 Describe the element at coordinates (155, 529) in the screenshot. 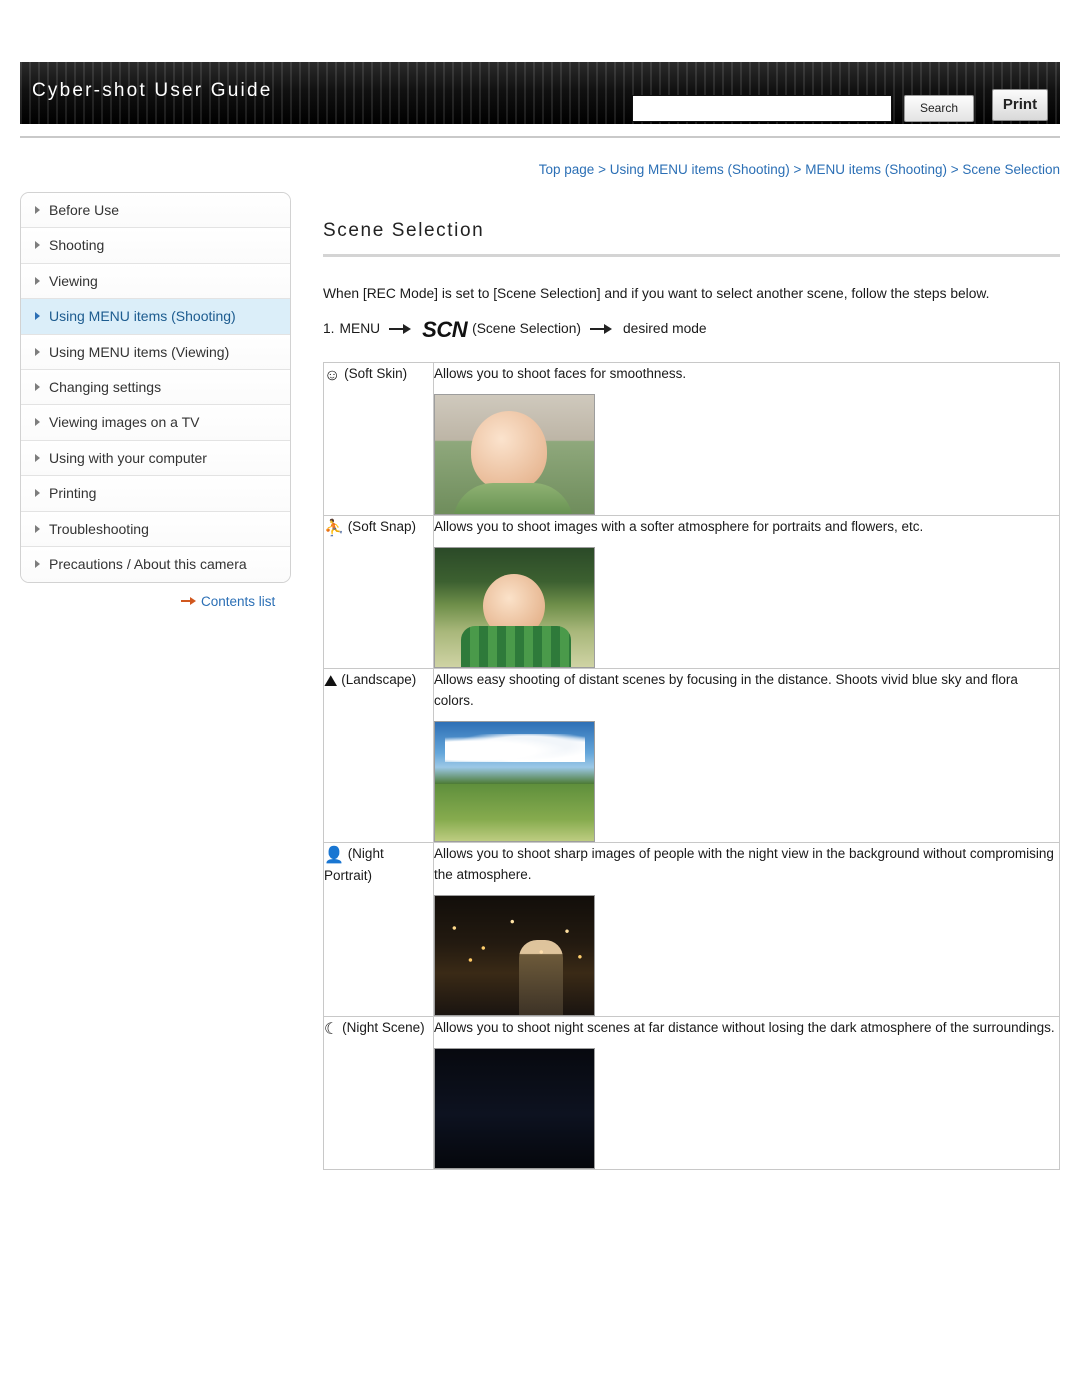

I see `sidebar-item-troubleshooting: Troubleshooting` at that location.